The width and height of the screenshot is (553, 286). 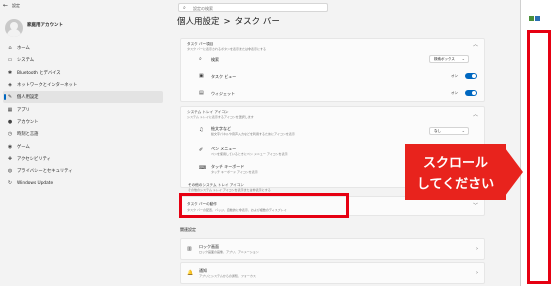 I want to click on sidebar-item-label: プライバシーとセキュリティ, so click(x=45, y=172).